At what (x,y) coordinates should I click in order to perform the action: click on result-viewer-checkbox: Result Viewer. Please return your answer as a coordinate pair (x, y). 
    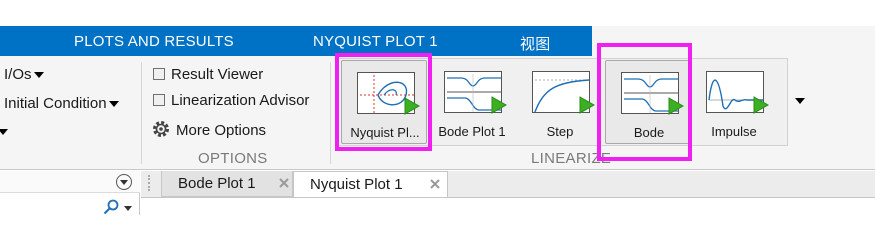
    Looking at the image, I should click on (208, 74).